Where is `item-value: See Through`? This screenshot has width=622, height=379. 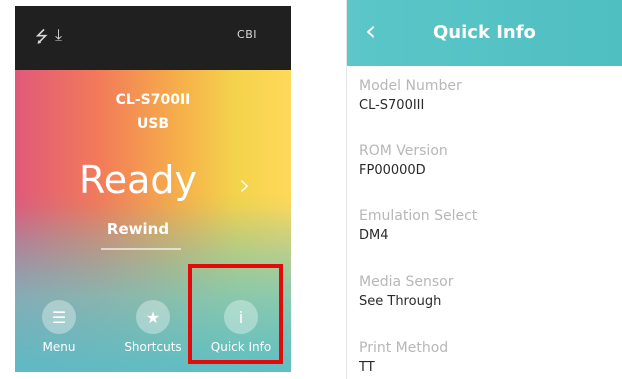
item-value: See Through is located at coordinates (400, 301).